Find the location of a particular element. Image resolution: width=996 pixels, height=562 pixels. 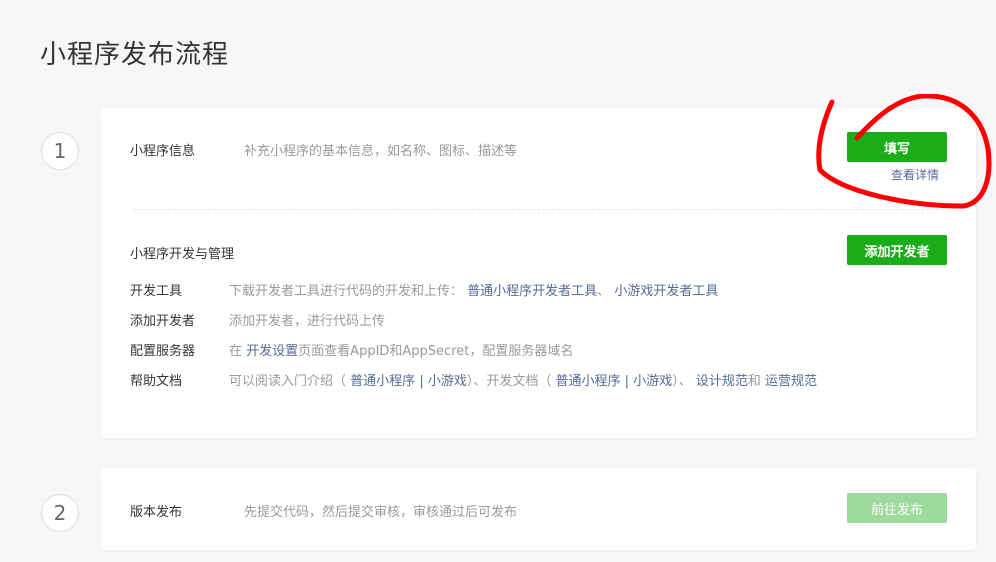

config-server-key: 配置服务器 is located at coordinates (163, 351).